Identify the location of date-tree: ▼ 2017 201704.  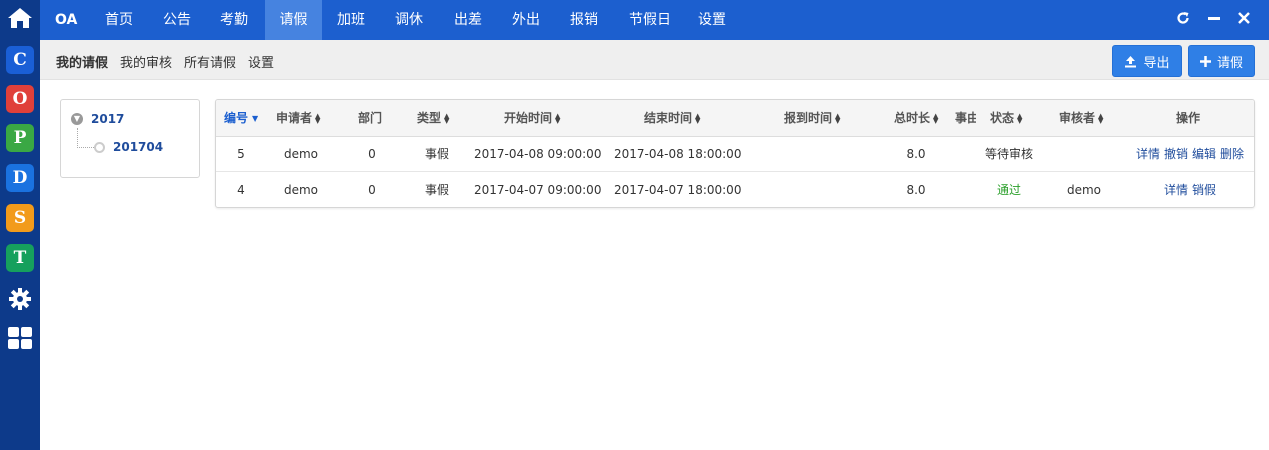
(130, 138).